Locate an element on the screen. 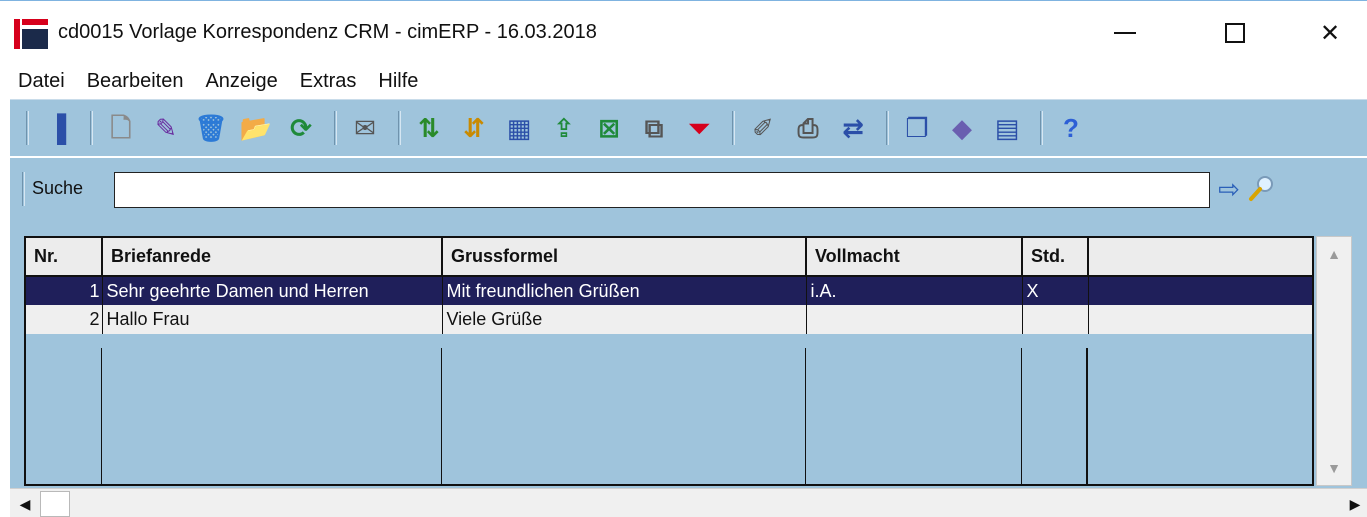 The image size is (1367, 517). search-input is located at coordinates (662, 190).